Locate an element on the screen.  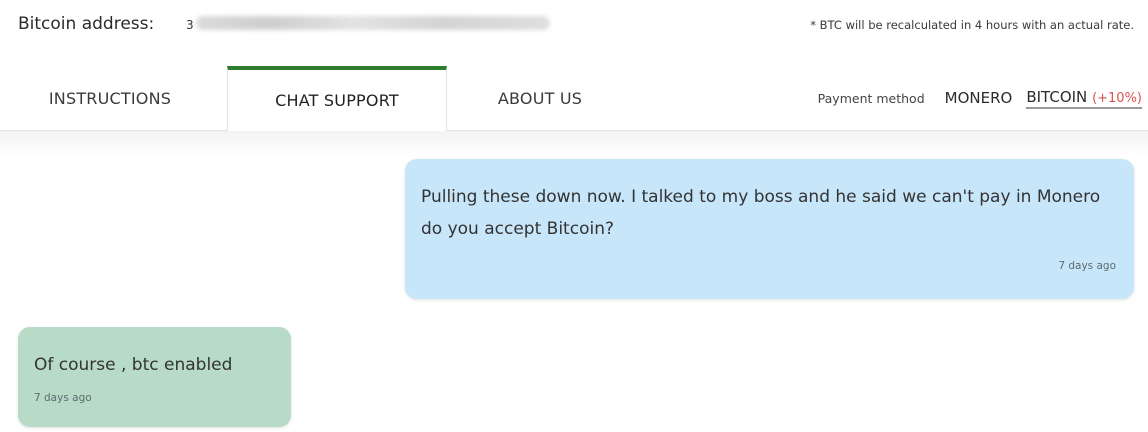
payment-option-bitcoin: BITCOIN (+10%) is located at coordinates (1084, 98).